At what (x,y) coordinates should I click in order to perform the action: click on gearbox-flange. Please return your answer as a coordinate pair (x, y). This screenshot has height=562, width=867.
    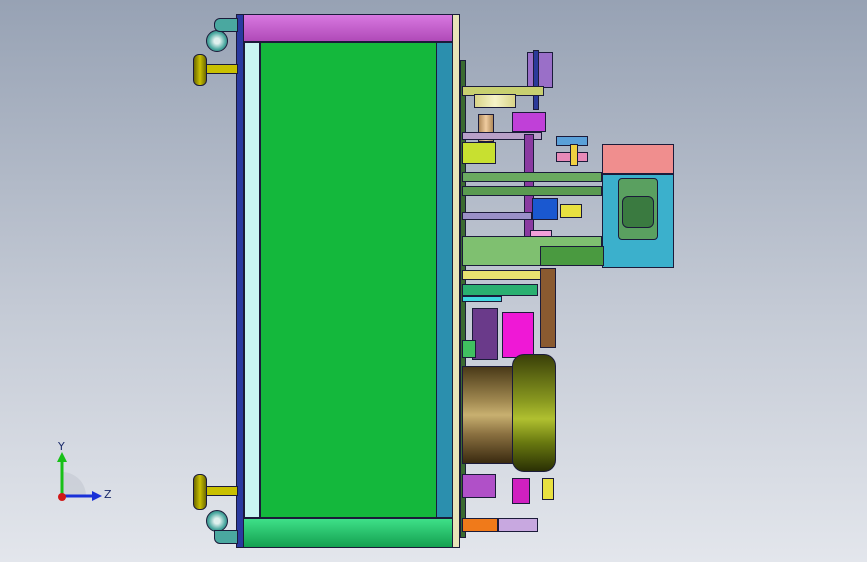
    Looking at the image, I should click on (638, 212).